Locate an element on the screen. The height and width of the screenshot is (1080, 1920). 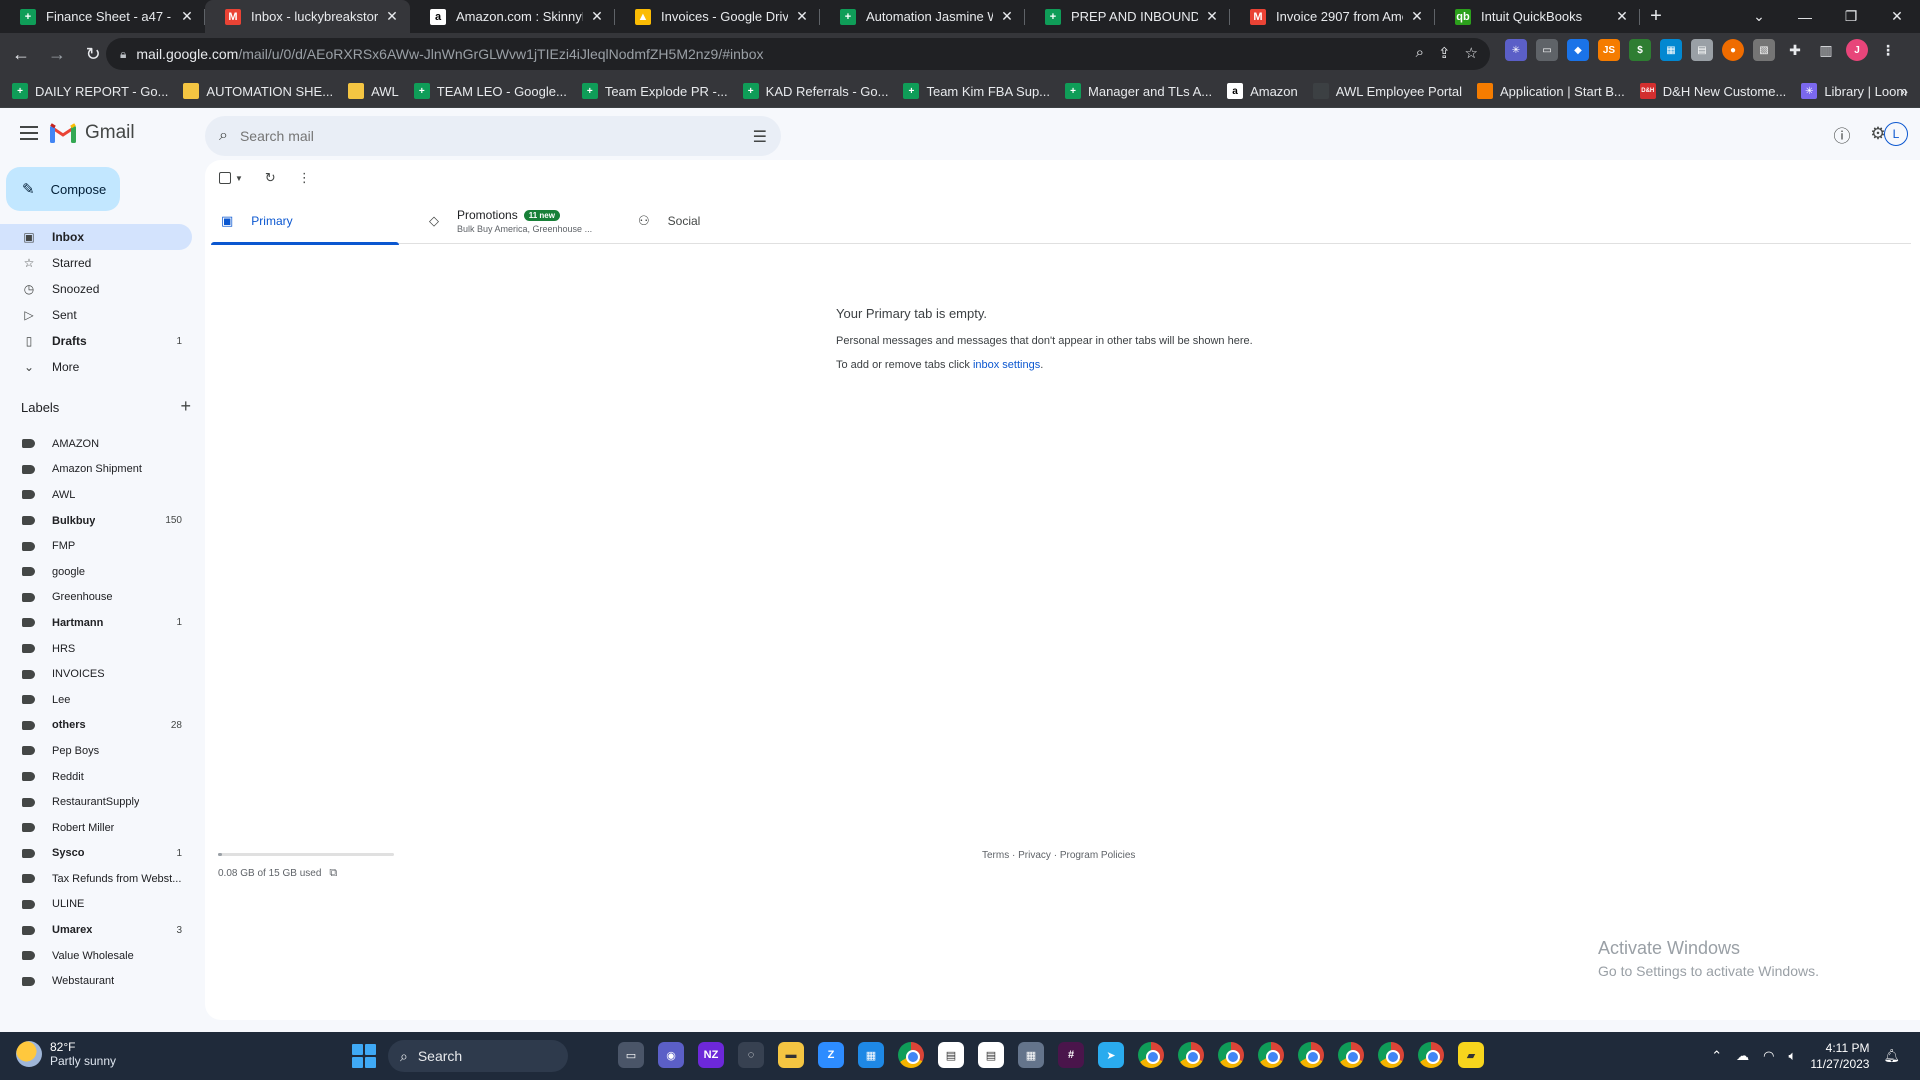
sidebar-item-snoozed: ◷ Snoozed is located at coordinates (96, 289).